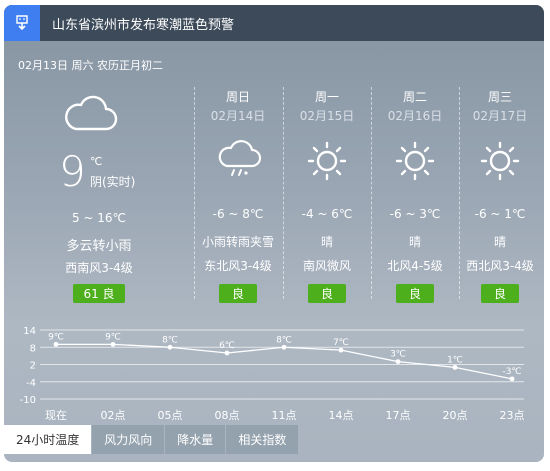 This screenshot has height=471, width=550. I want to click on forecast-day: 周三 02月17日 -6 ~ 1℃ 晴 西北风3-4级 良, so click(500, 195).